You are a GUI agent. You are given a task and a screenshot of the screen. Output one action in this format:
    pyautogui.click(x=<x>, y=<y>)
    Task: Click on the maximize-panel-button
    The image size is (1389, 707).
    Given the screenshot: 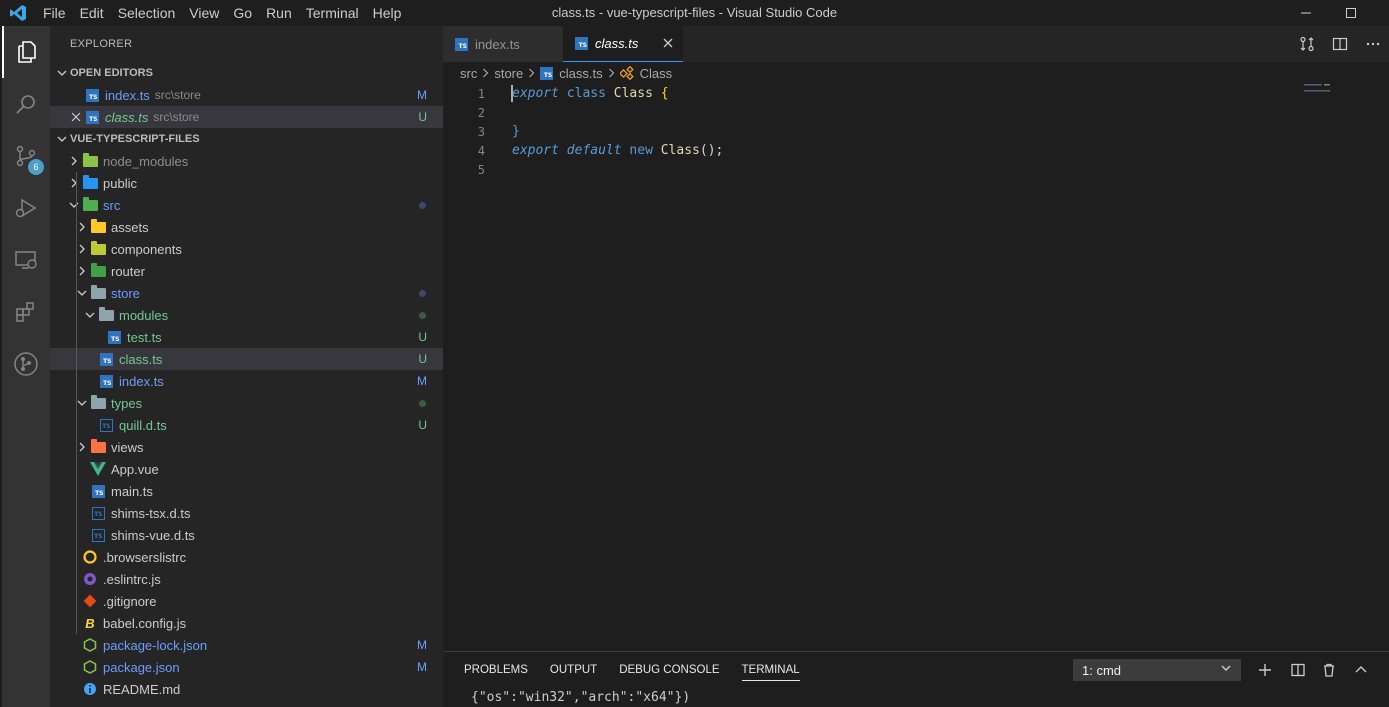 What is the action you would take?
    pyautogui.click(x=1361, y=670)
    